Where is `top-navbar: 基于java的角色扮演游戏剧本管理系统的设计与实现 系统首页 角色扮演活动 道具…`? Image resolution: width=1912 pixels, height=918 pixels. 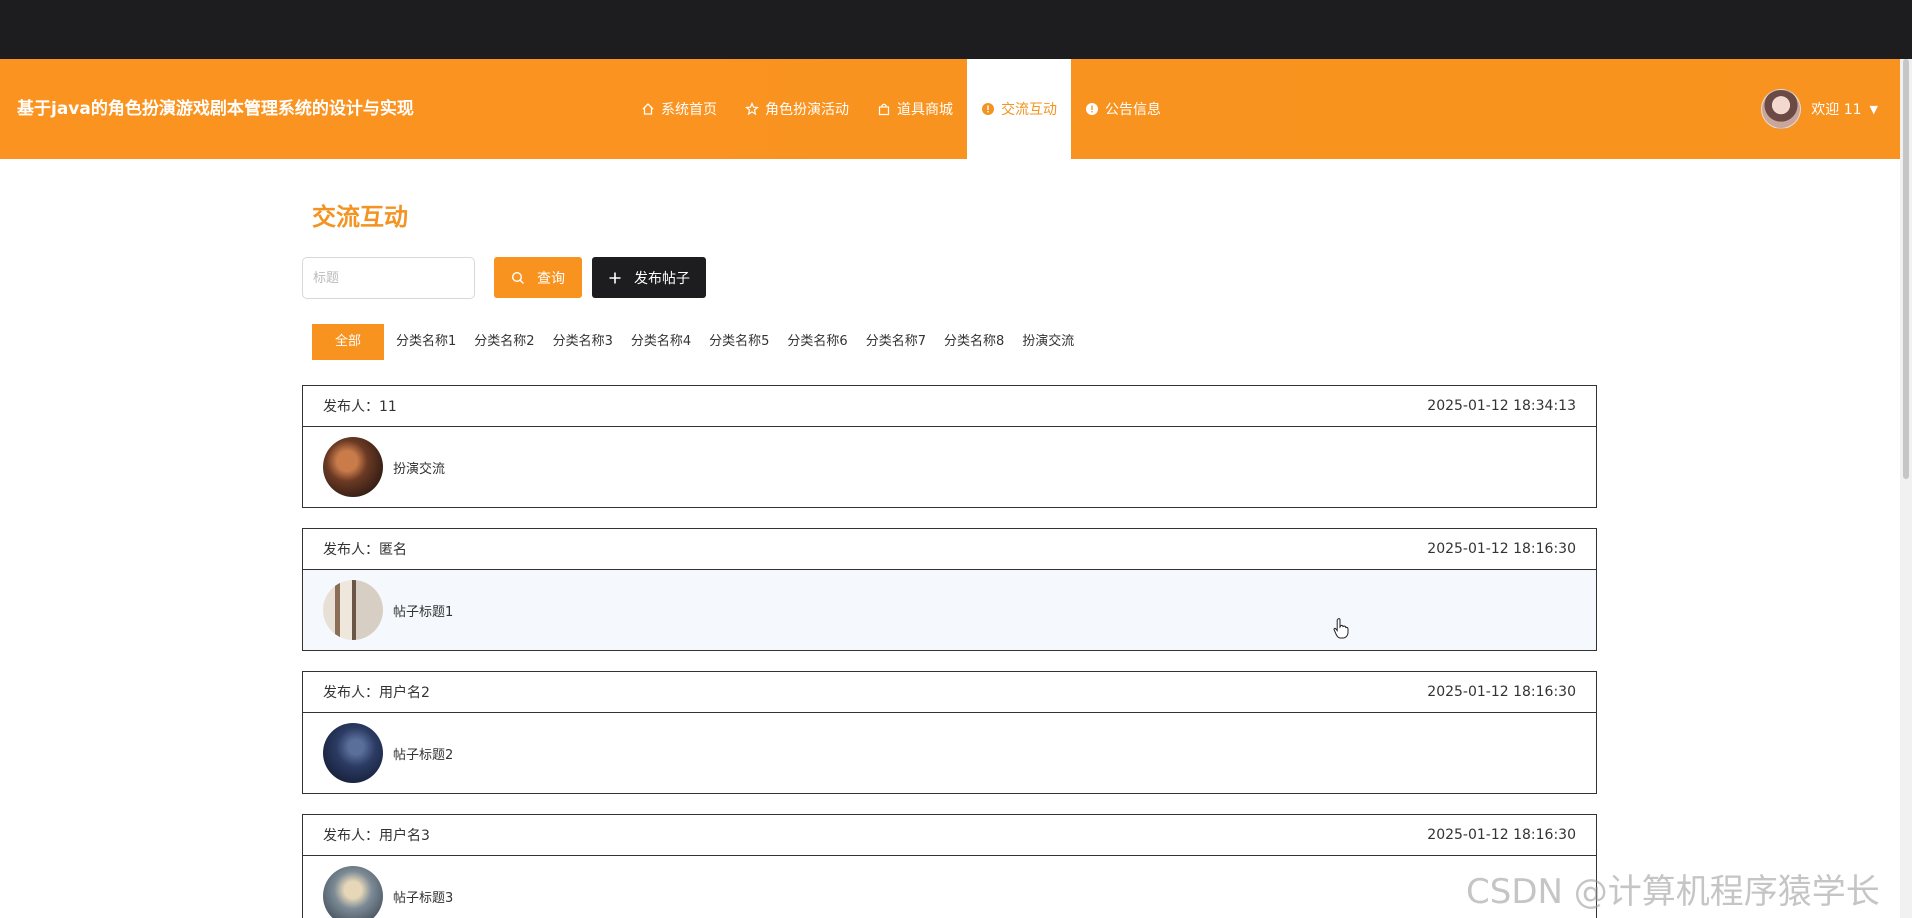
top-navbar: 基于java的角色扮演游戏剧本管理系统的设计与实现 系统首页 角色扮演活动 道具… is located at coordinates (950, 109).